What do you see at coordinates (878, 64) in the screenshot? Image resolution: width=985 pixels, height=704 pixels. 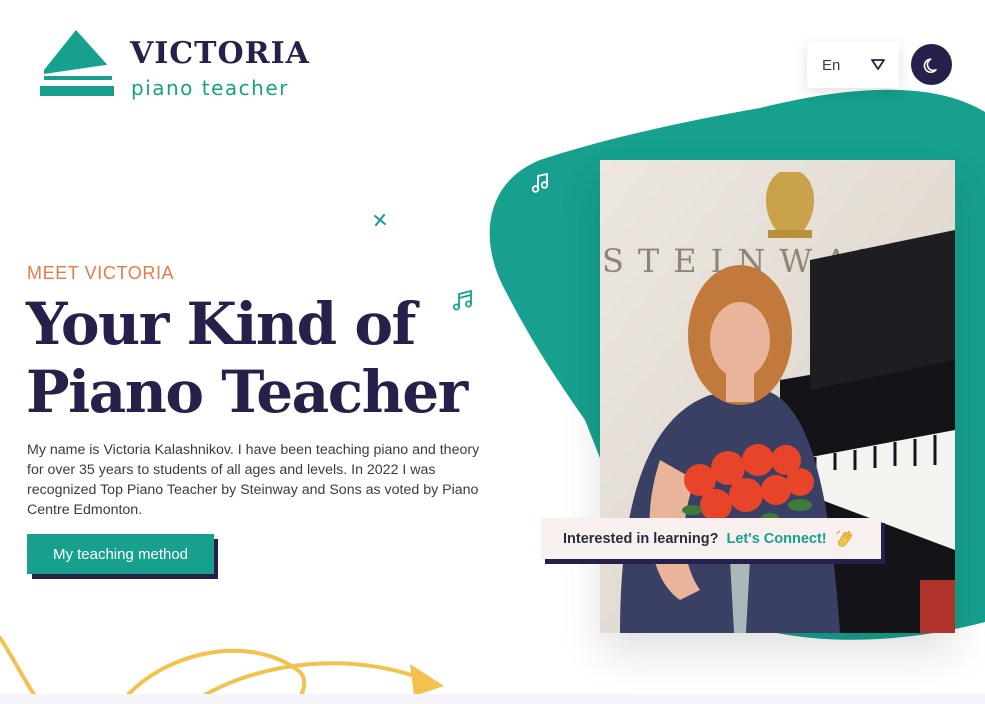 I see `triangle-down-icon` at bounding box center [878, 64].